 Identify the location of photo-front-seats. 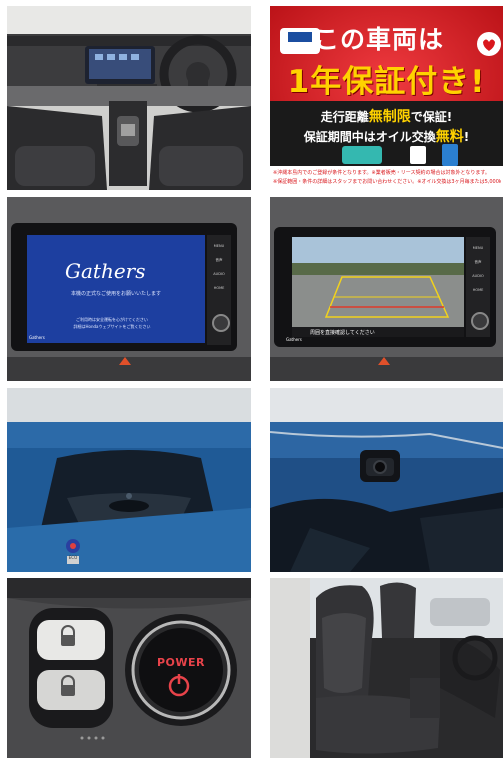
(386, 668).